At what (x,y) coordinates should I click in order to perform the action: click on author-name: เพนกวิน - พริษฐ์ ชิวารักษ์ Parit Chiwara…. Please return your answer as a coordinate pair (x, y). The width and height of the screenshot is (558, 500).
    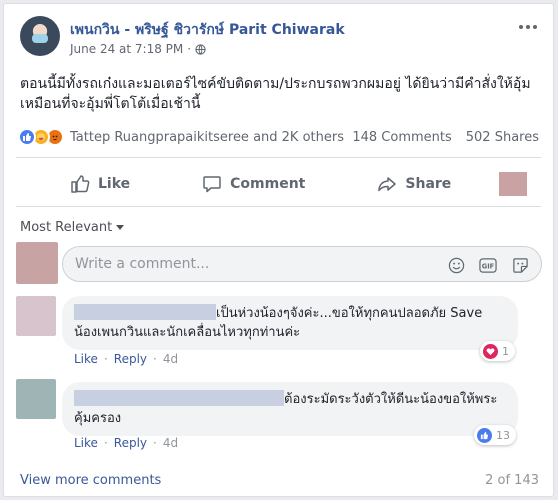
    Looking at the image, I should click on (207, 30).